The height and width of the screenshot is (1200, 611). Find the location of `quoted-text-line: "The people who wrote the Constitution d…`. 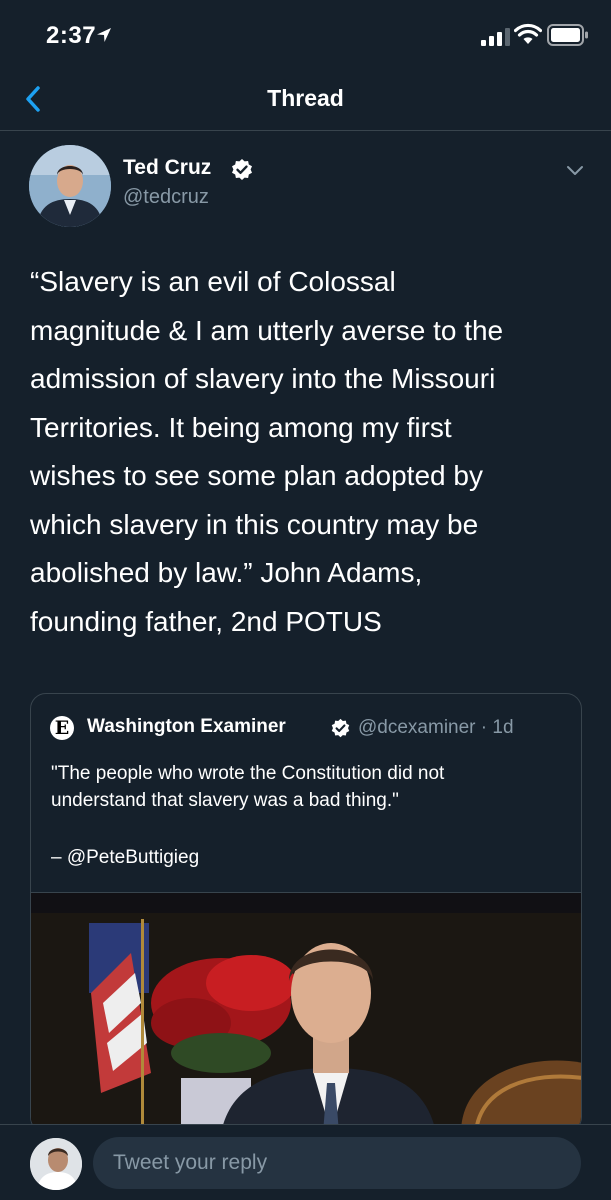

quoted-text-line: "The people who wrote the Constitution d… is located at coordinates (248, 773).